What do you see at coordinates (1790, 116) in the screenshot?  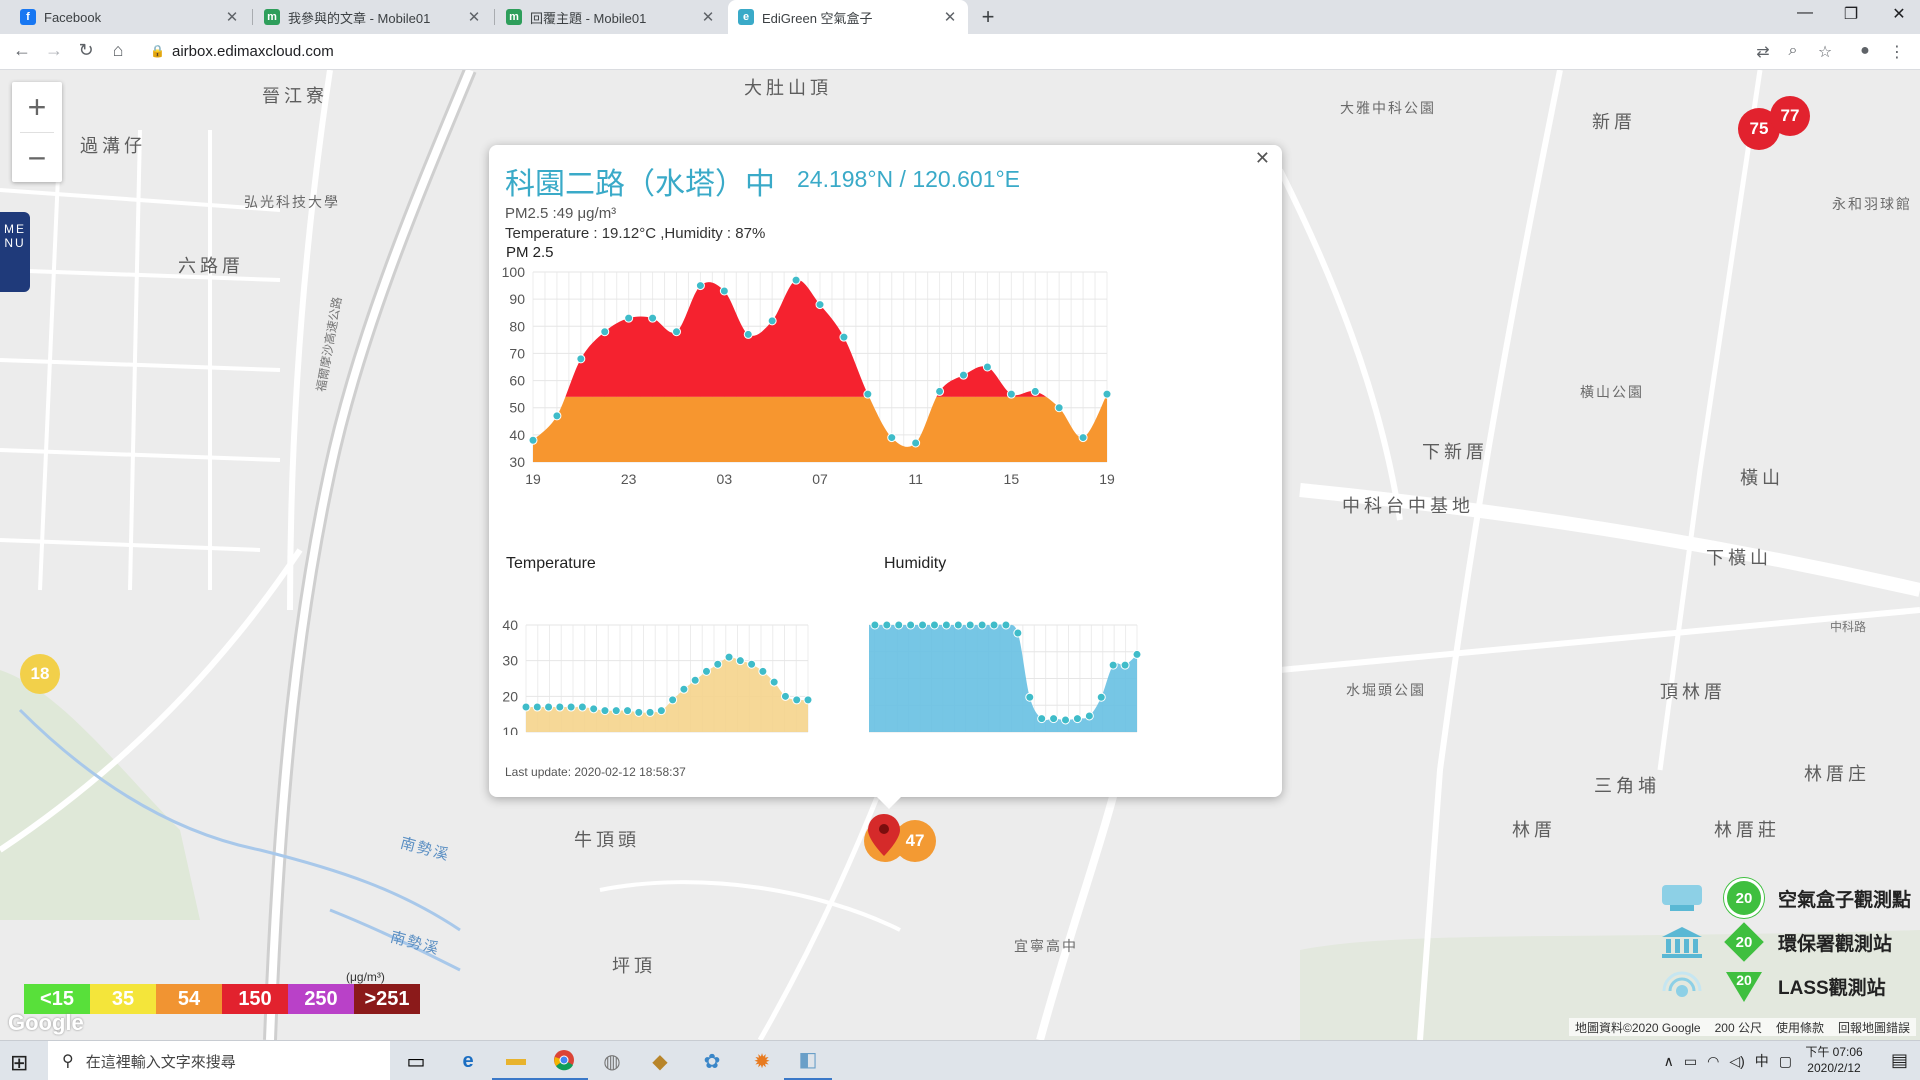 I see `sensor-marker: 77` at bounding box center [1790, 116].